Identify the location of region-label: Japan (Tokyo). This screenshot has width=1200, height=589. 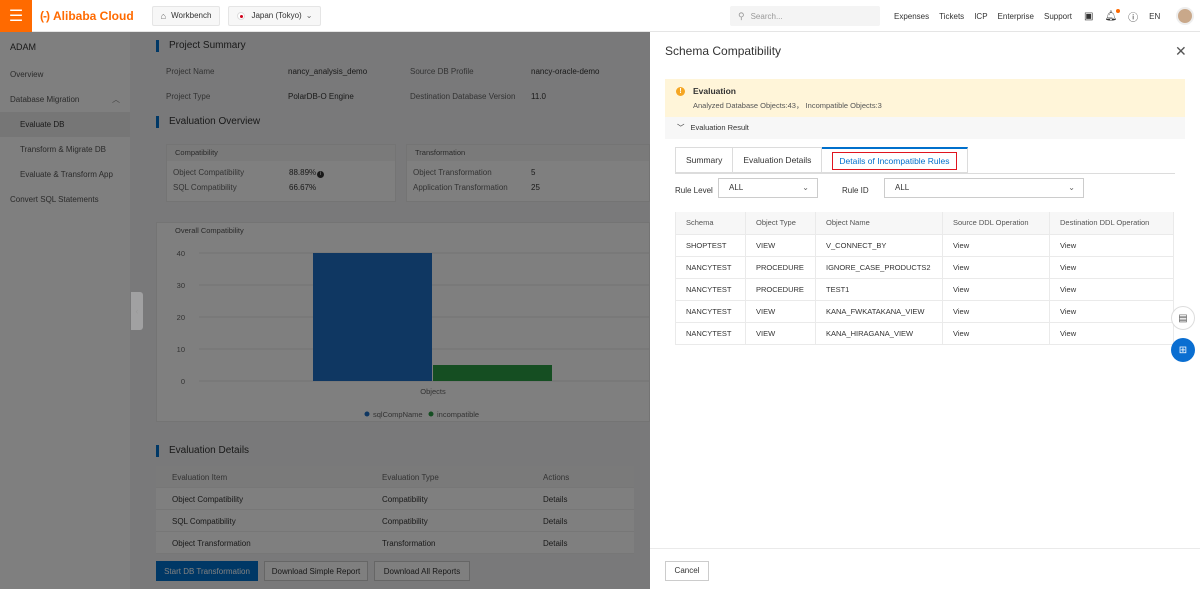
(276, 15).